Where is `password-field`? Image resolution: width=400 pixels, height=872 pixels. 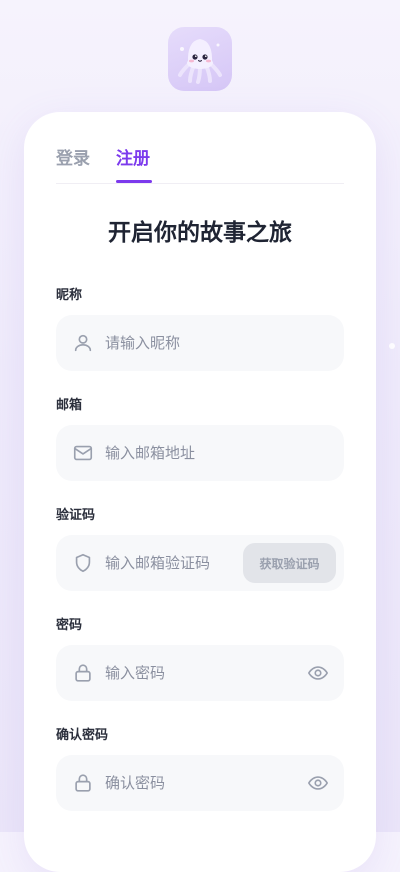 password-field is located at coordinates (200, 673).